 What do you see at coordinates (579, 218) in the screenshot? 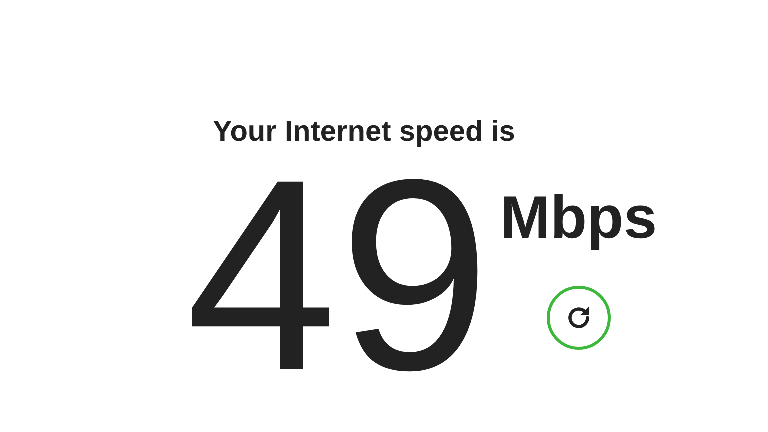
I see `speed-unit: Mbps` at bounding box center [579, 218].